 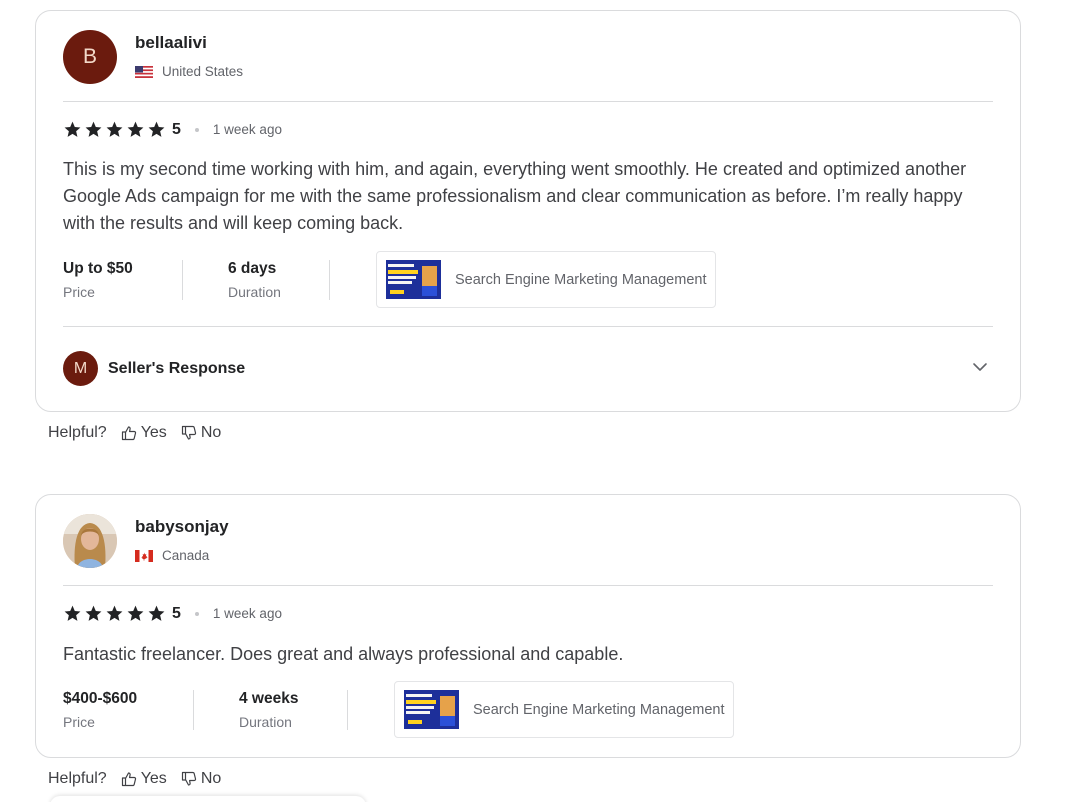 I want to click on duration-value: 6 days, so click(x=252, y=268).